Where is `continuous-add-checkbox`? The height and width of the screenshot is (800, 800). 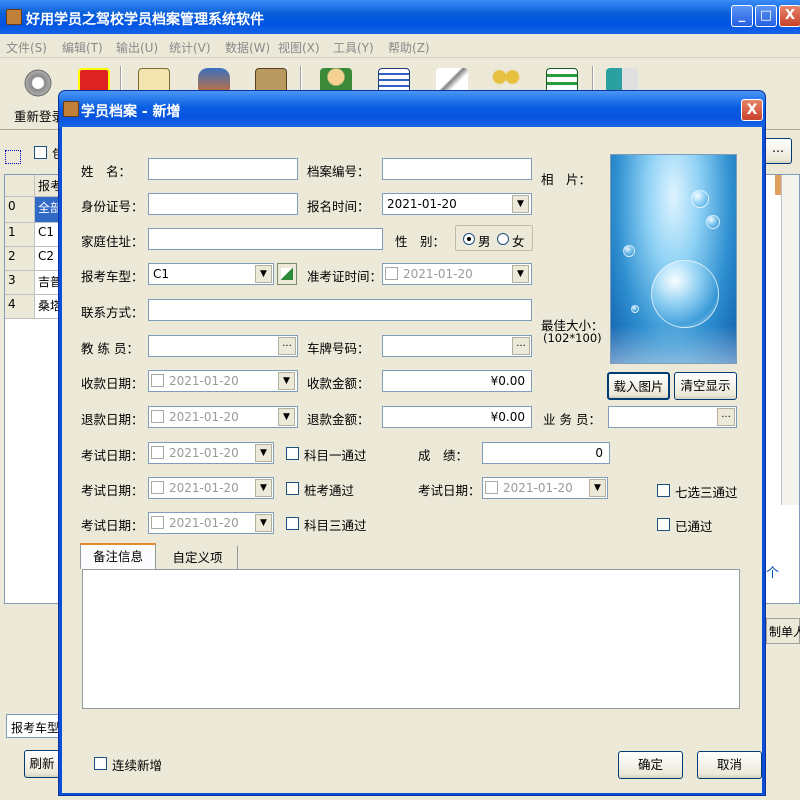
continuous-add-checkbox is located at coordinates (100, 763).